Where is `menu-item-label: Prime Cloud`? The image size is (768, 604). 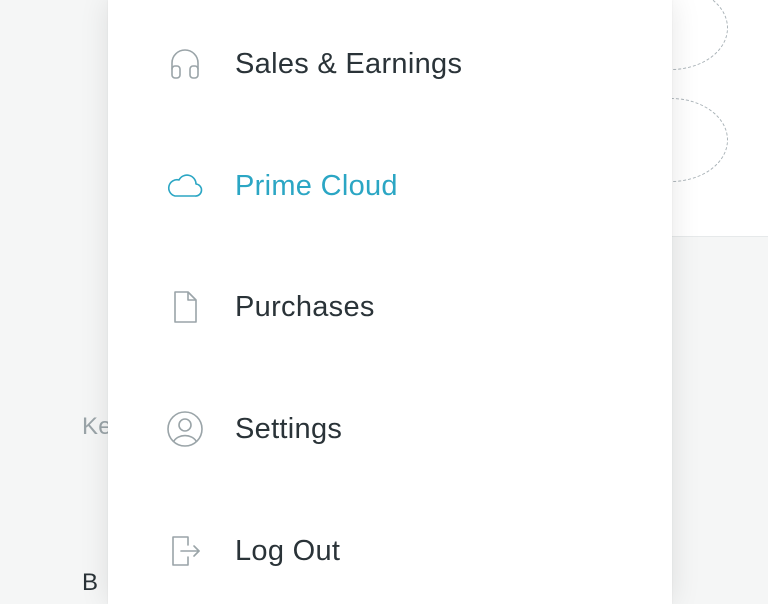 menu-item-label: Prime Cloud is located at coordinates (316, 185).